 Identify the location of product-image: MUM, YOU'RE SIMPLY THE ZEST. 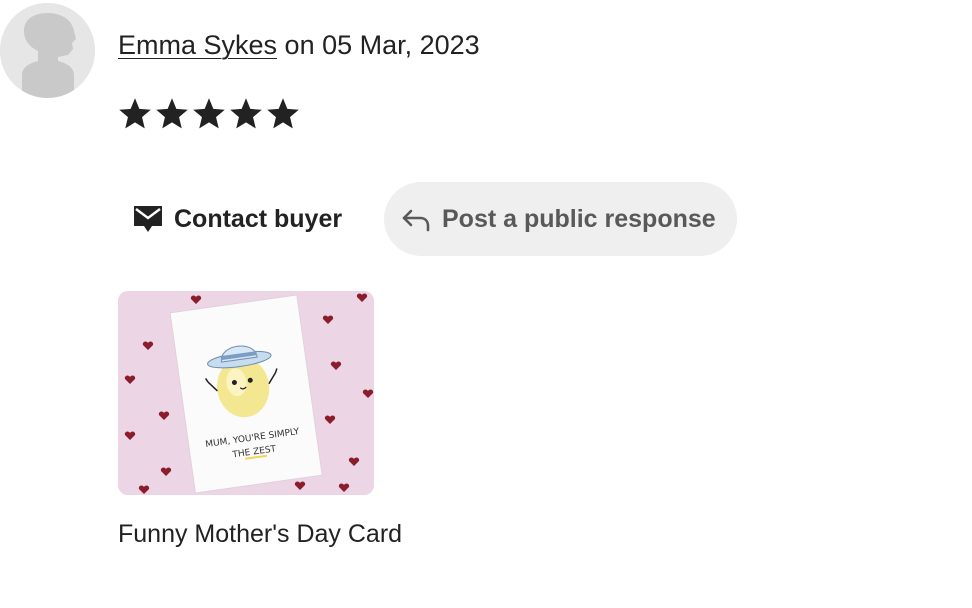
(246, 393).